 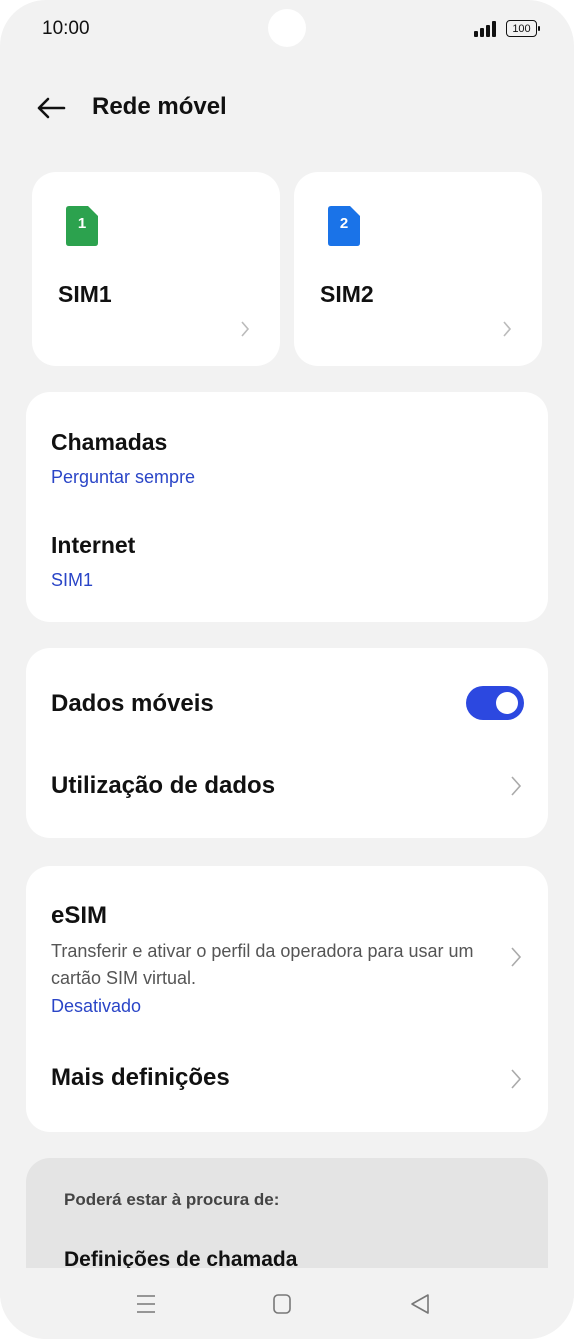 I want to click on esim-status: Desativado, so click(x=96, y=1006).